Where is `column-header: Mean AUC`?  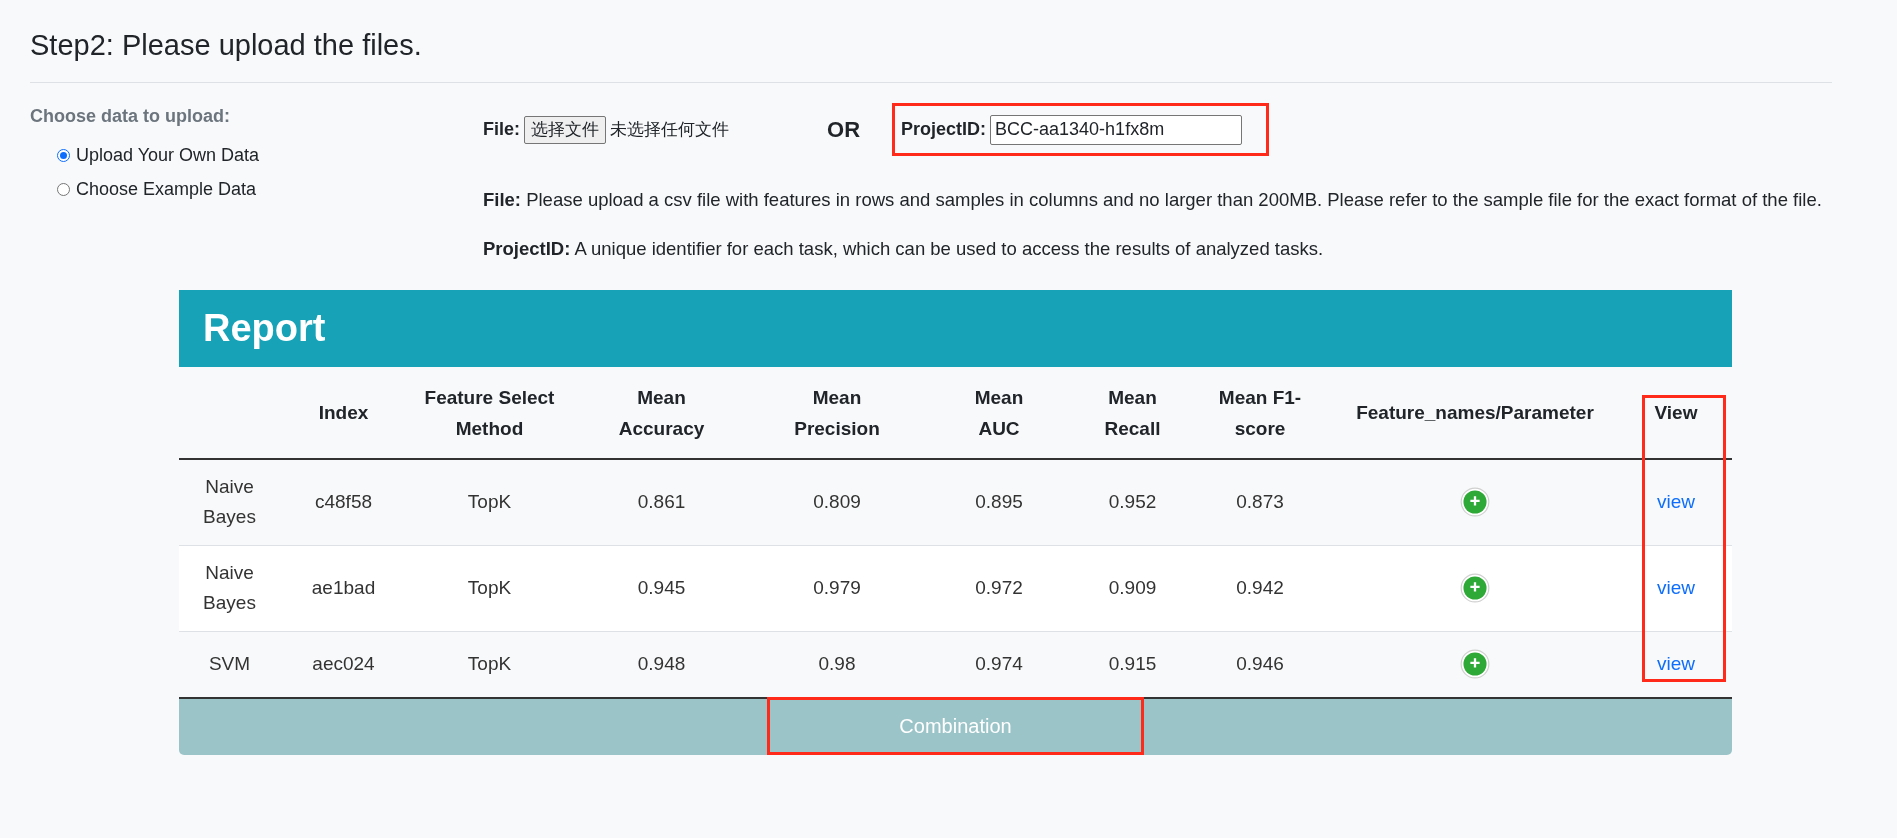 column-header: Mean AUC is located at coordinates (999, 413).